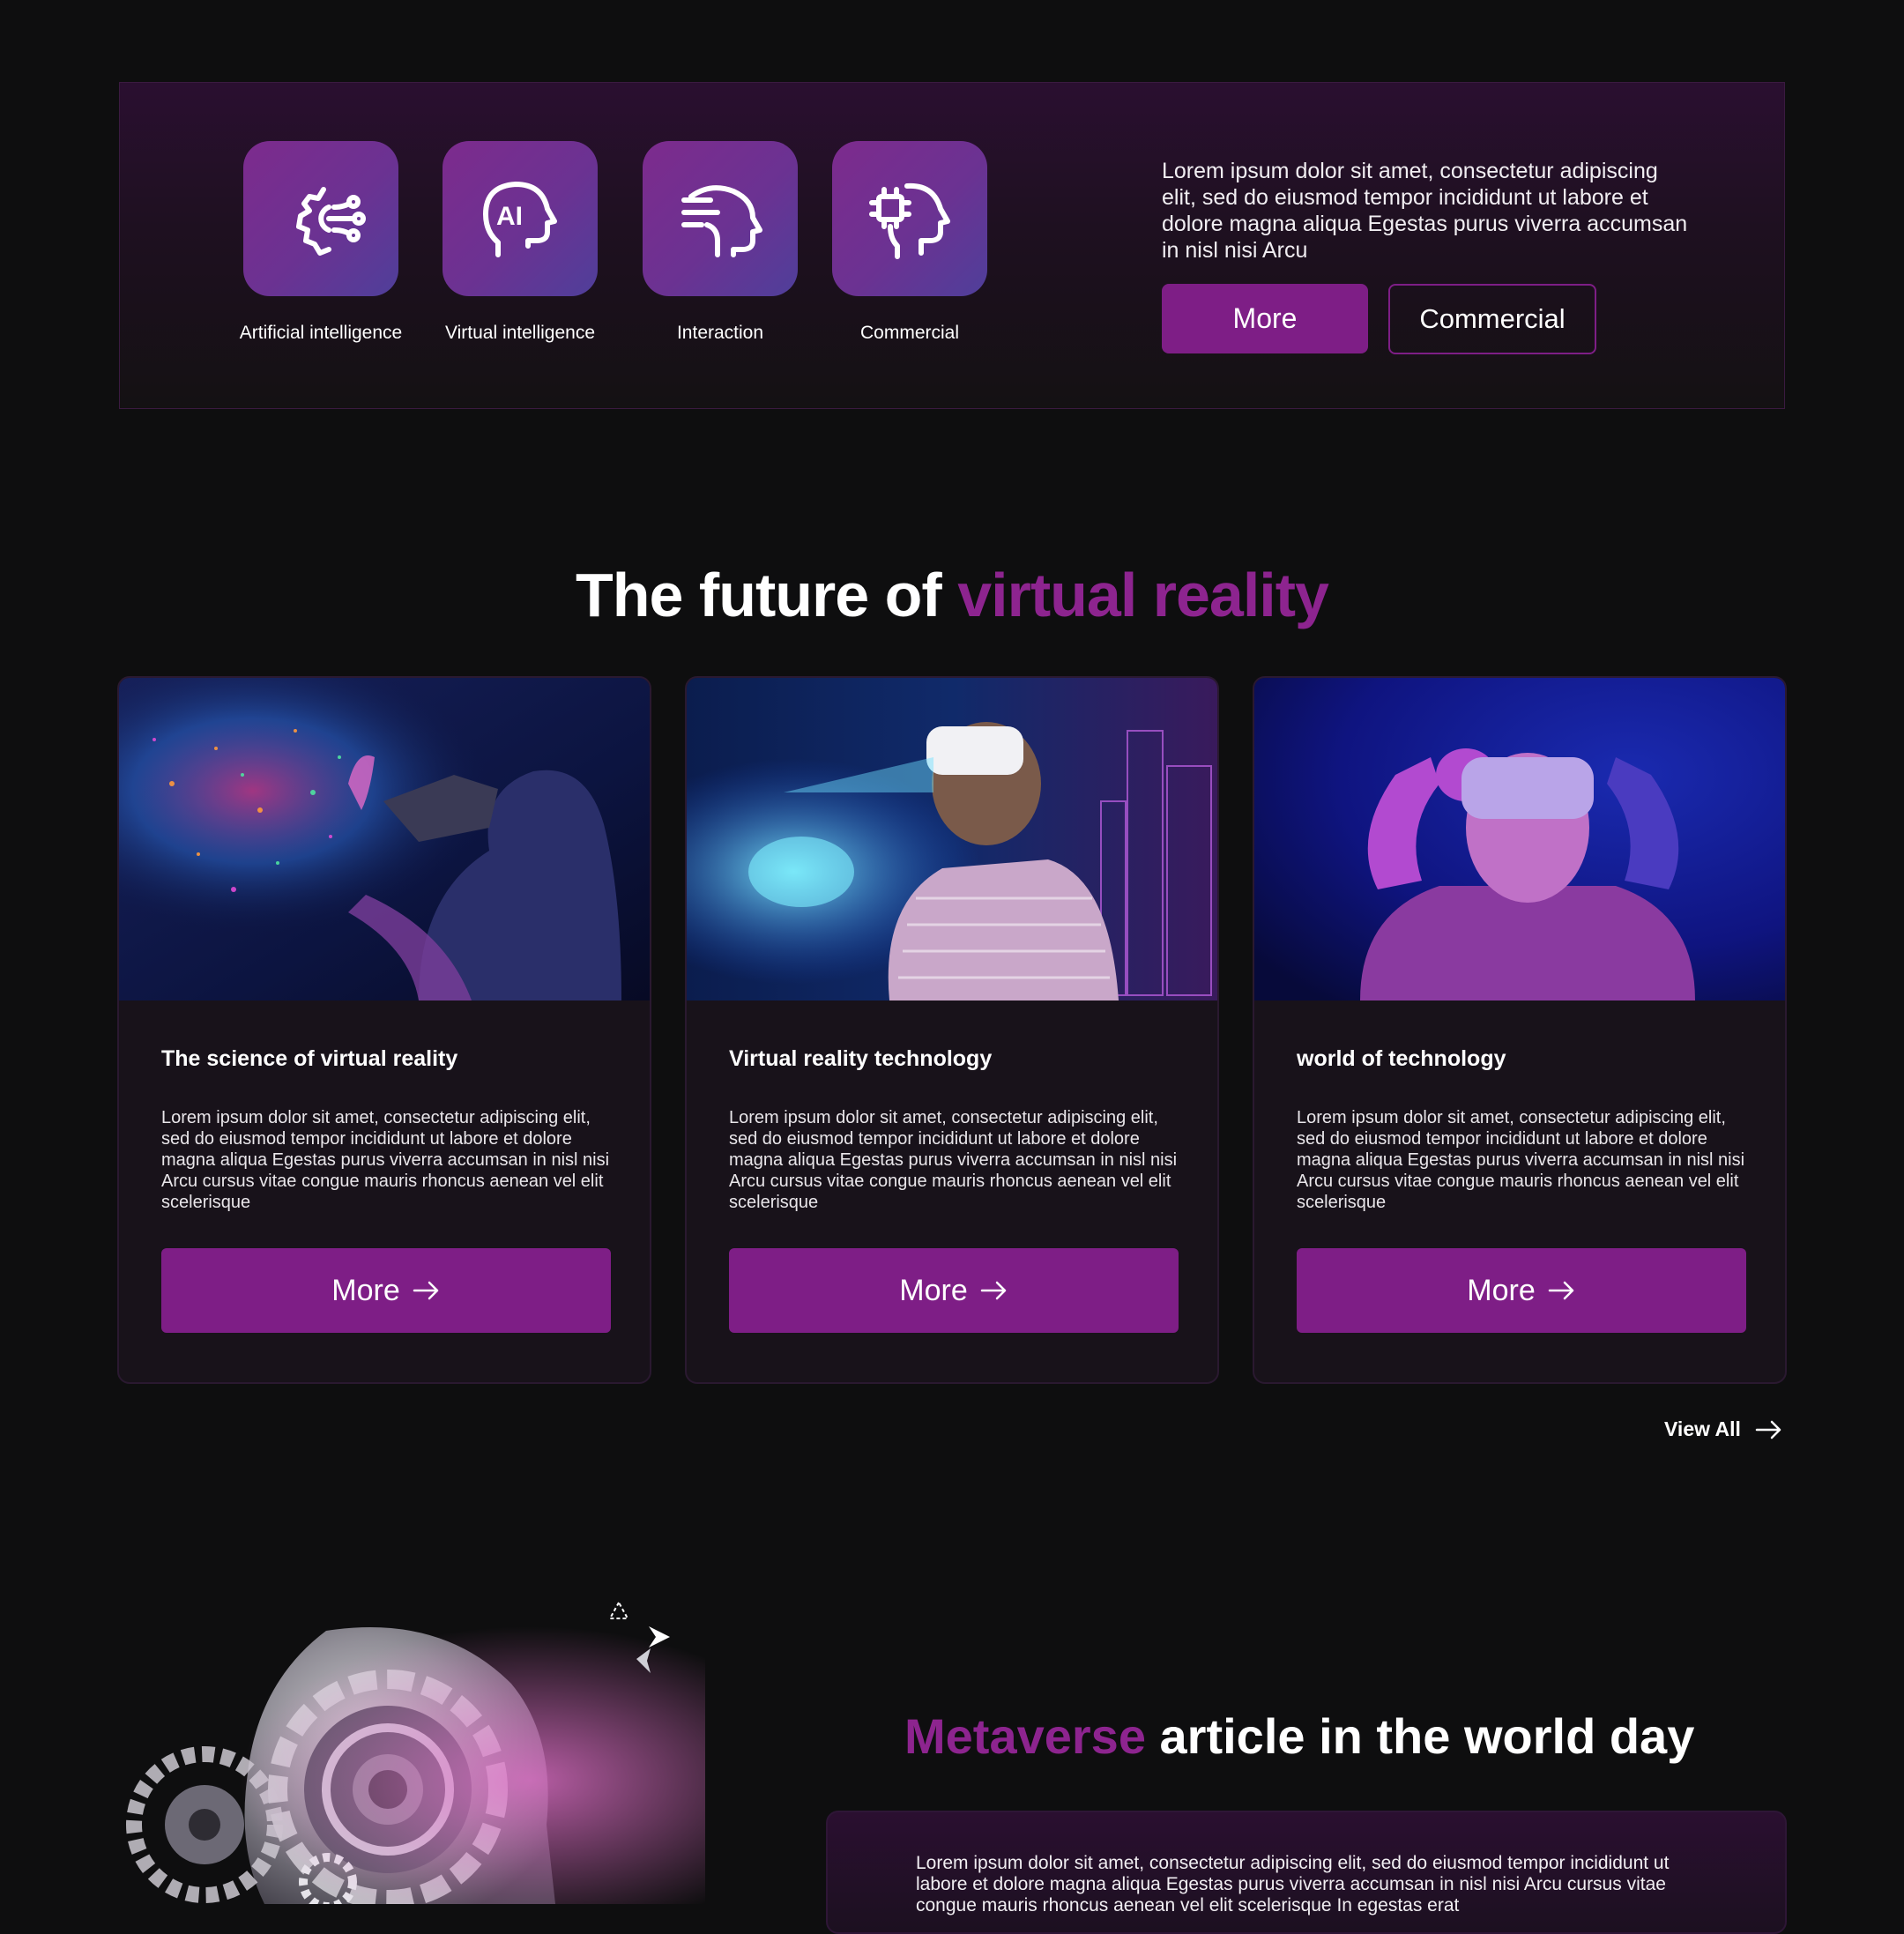 The width and height of the screenshot is (1904, 1934). What do you see at coordinates (952, 839) in the screenshot?
I see `card-image-vr-man-hologram` at bounding box center [952, 839].